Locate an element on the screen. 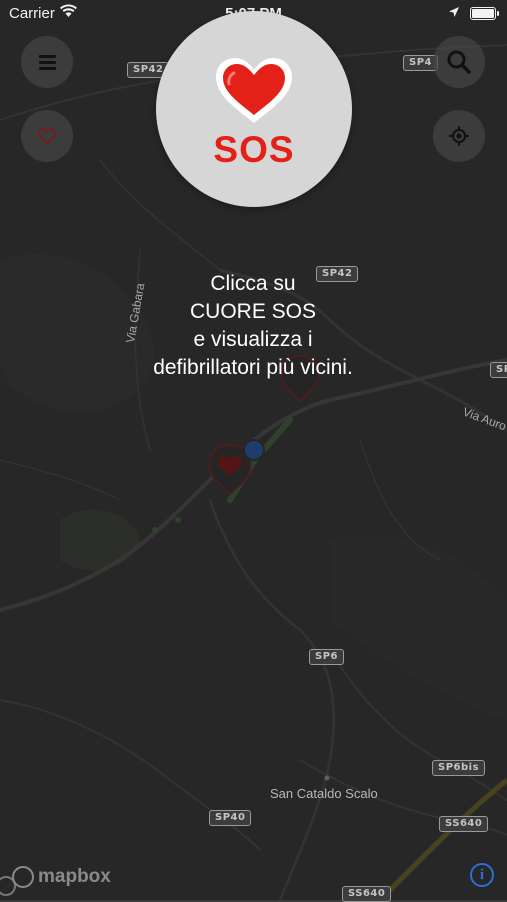  mapbox-icon is located at coordinates (23, 877).